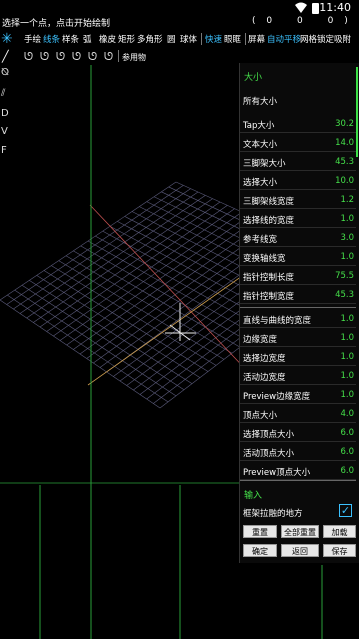 This screenshot has height=639, width=359. Describe the element at coordinates (344, 276) in the screenshot. I see `setting-value: 75.5` at that location.